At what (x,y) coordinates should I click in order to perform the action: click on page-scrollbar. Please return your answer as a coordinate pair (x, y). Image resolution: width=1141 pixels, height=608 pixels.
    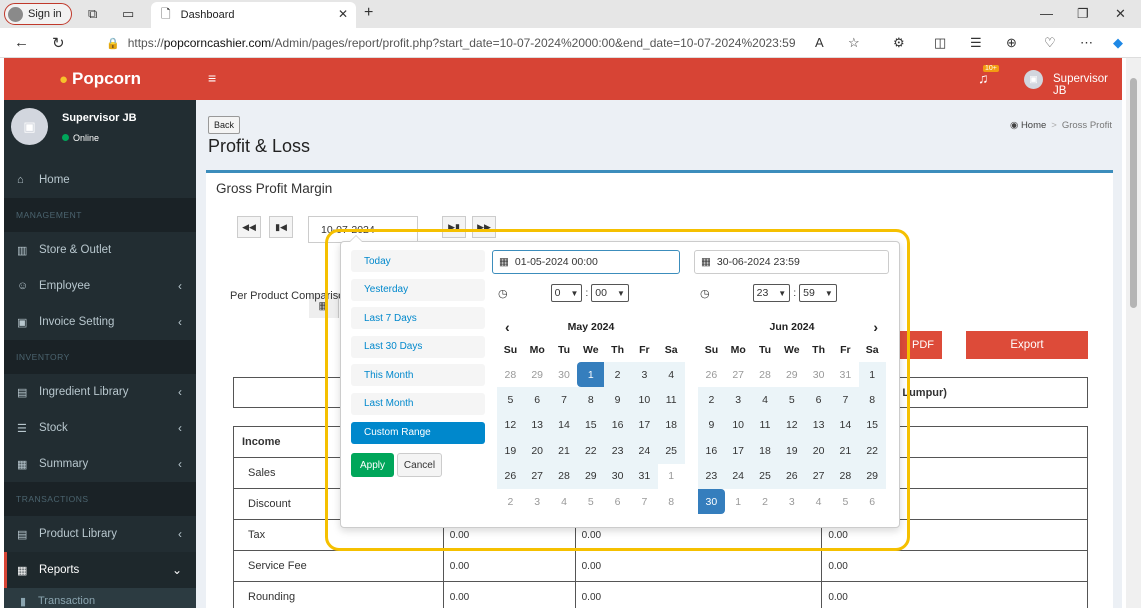
    Looking at the image, I should click on (1133, 333).